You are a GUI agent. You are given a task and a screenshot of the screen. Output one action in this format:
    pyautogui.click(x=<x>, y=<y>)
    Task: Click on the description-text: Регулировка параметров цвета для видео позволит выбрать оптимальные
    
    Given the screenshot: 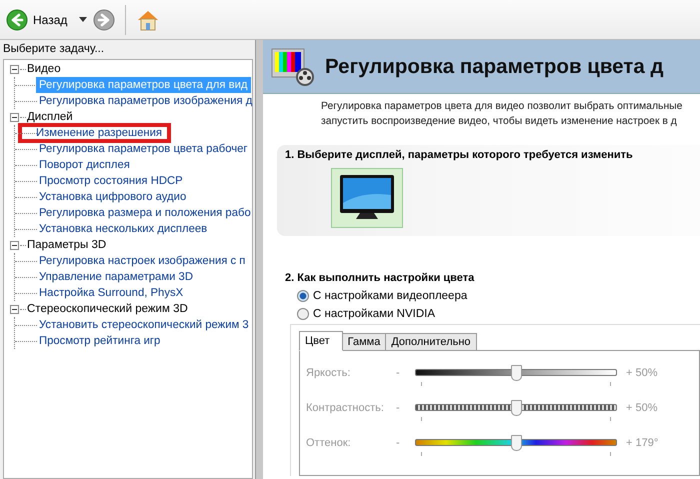 What is the action you would take?
    pyautogui.click(x=502, y=107)
    